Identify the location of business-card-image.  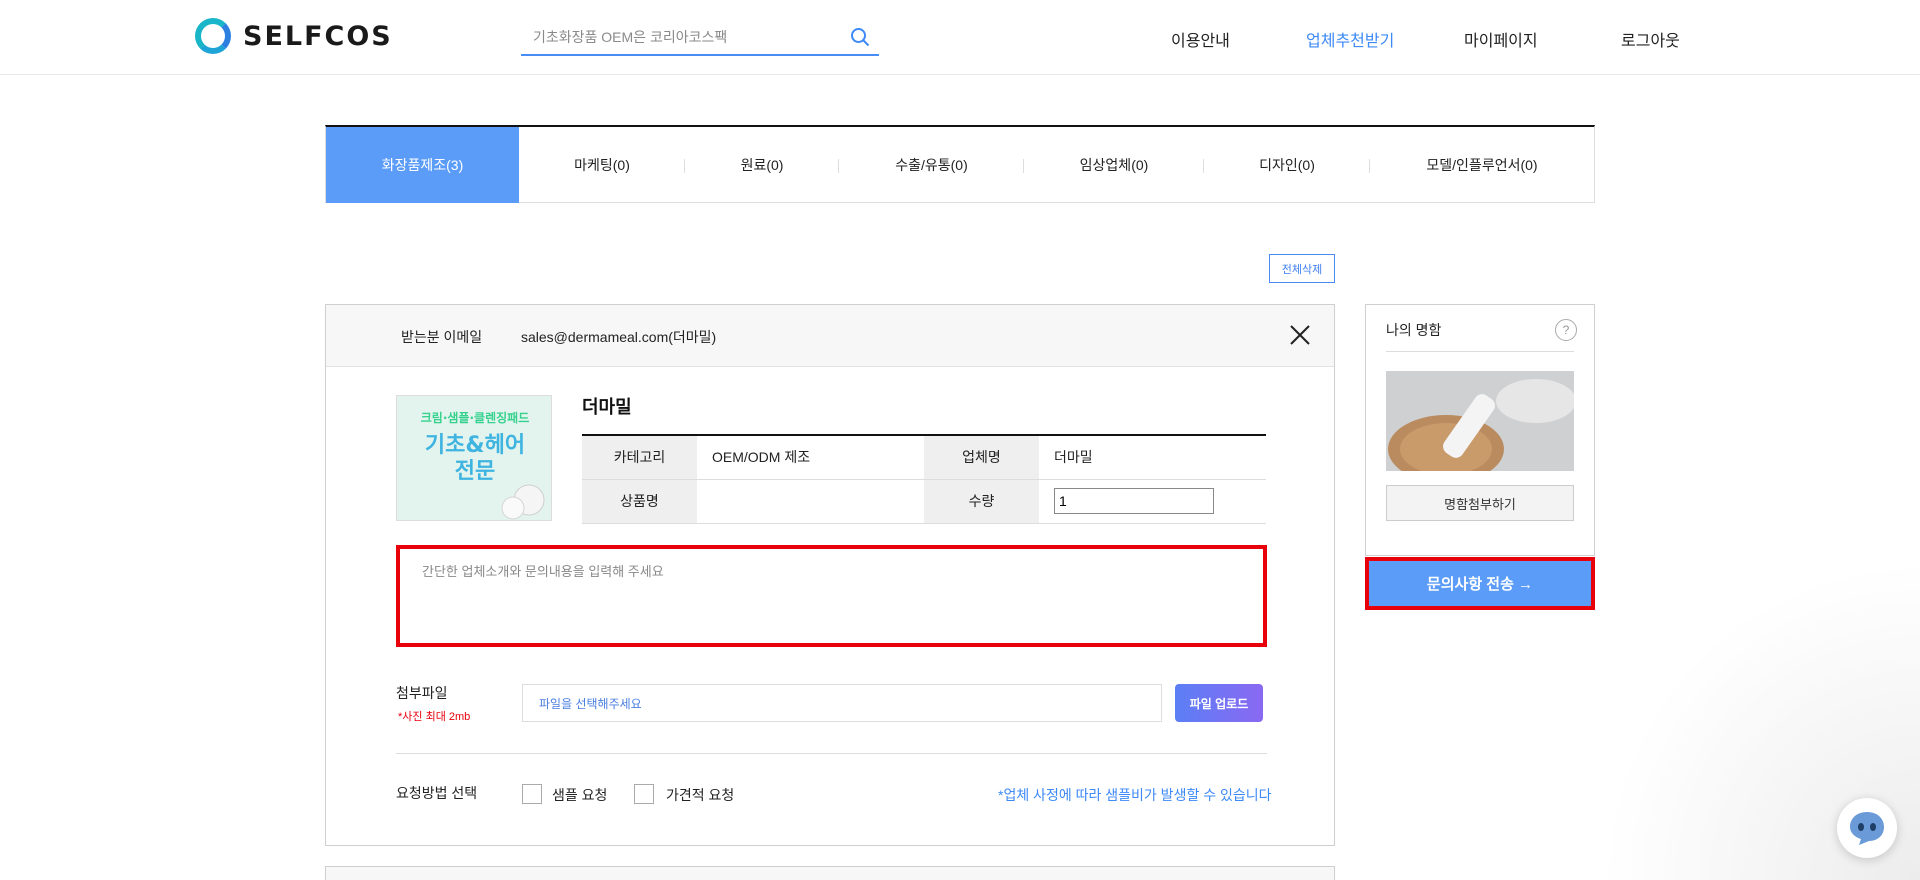
(1480, 421).